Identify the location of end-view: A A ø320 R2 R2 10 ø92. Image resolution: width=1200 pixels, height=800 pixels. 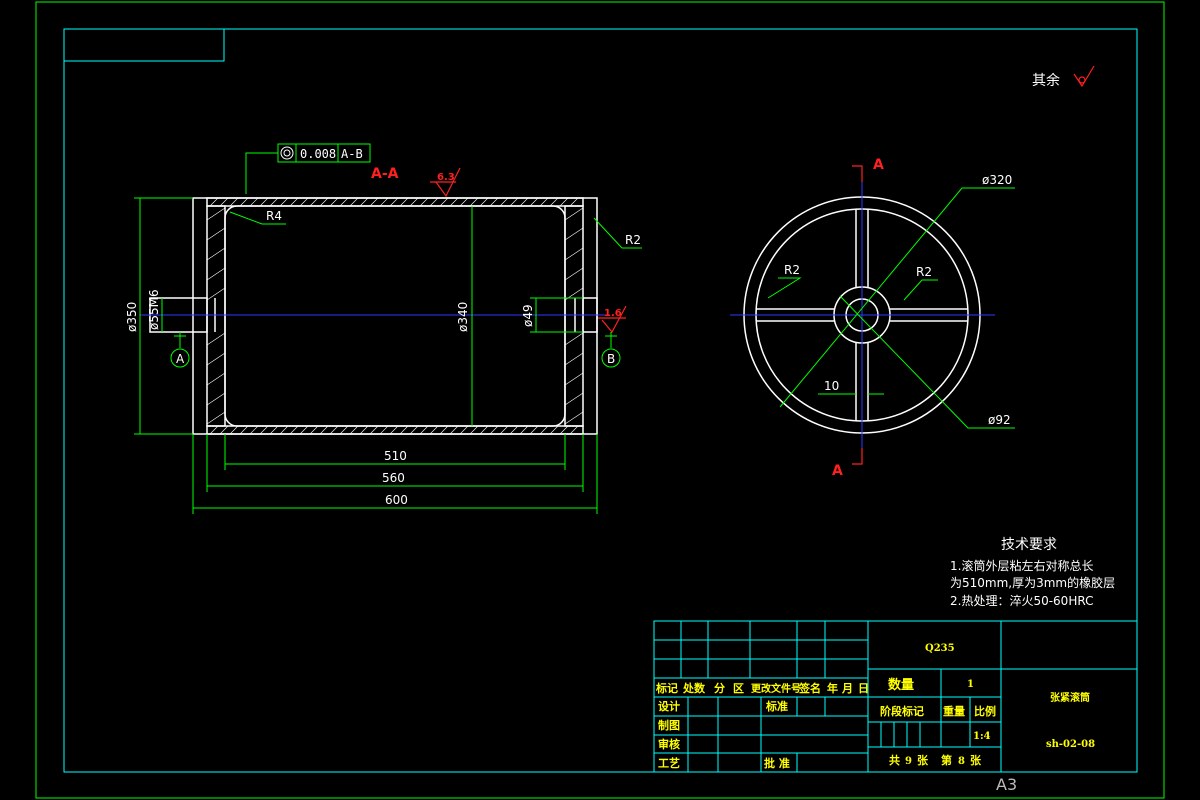
(872, 318).